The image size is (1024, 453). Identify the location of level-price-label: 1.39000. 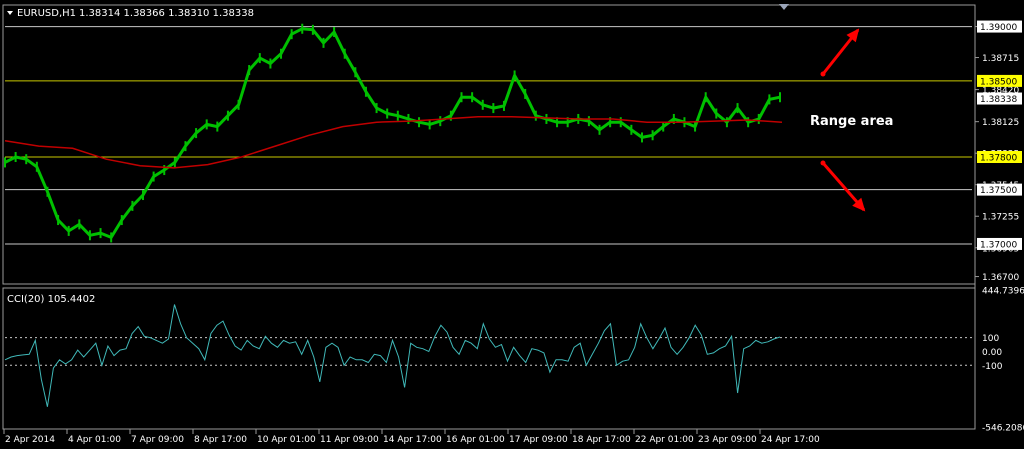
(998, 28).